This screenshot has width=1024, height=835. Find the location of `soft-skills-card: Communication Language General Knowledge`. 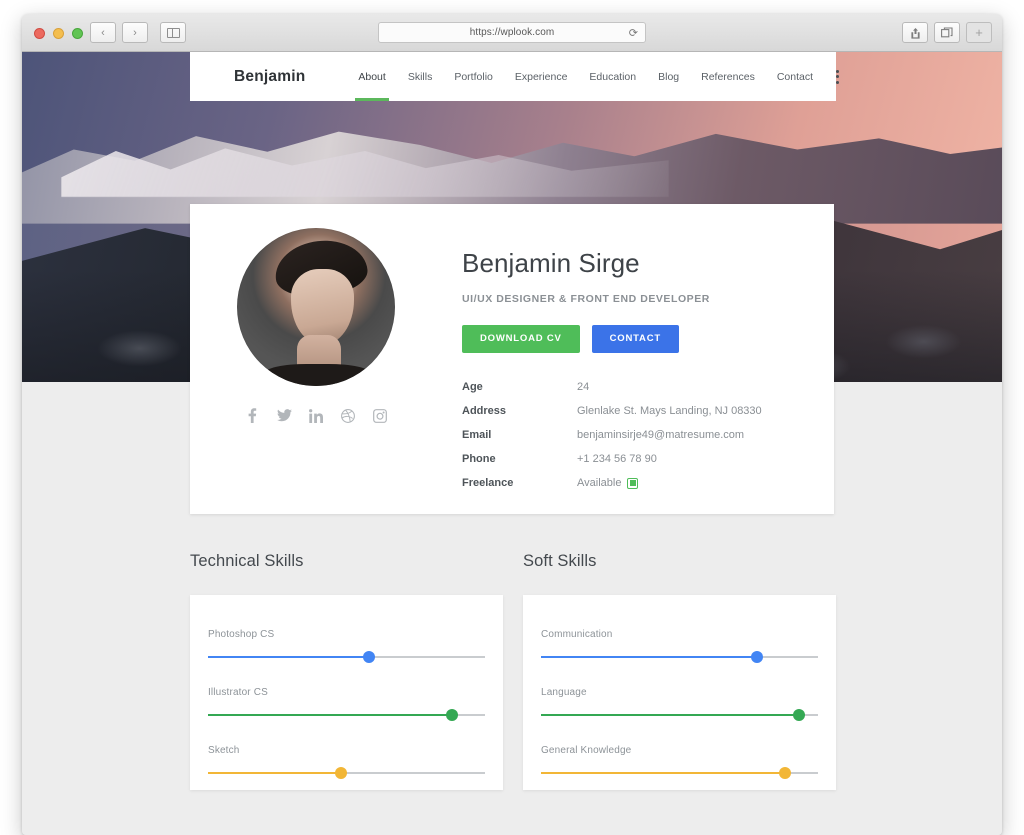

soft-skills-card: Communication Language General Knowledge is located at coordinates (679, 692).